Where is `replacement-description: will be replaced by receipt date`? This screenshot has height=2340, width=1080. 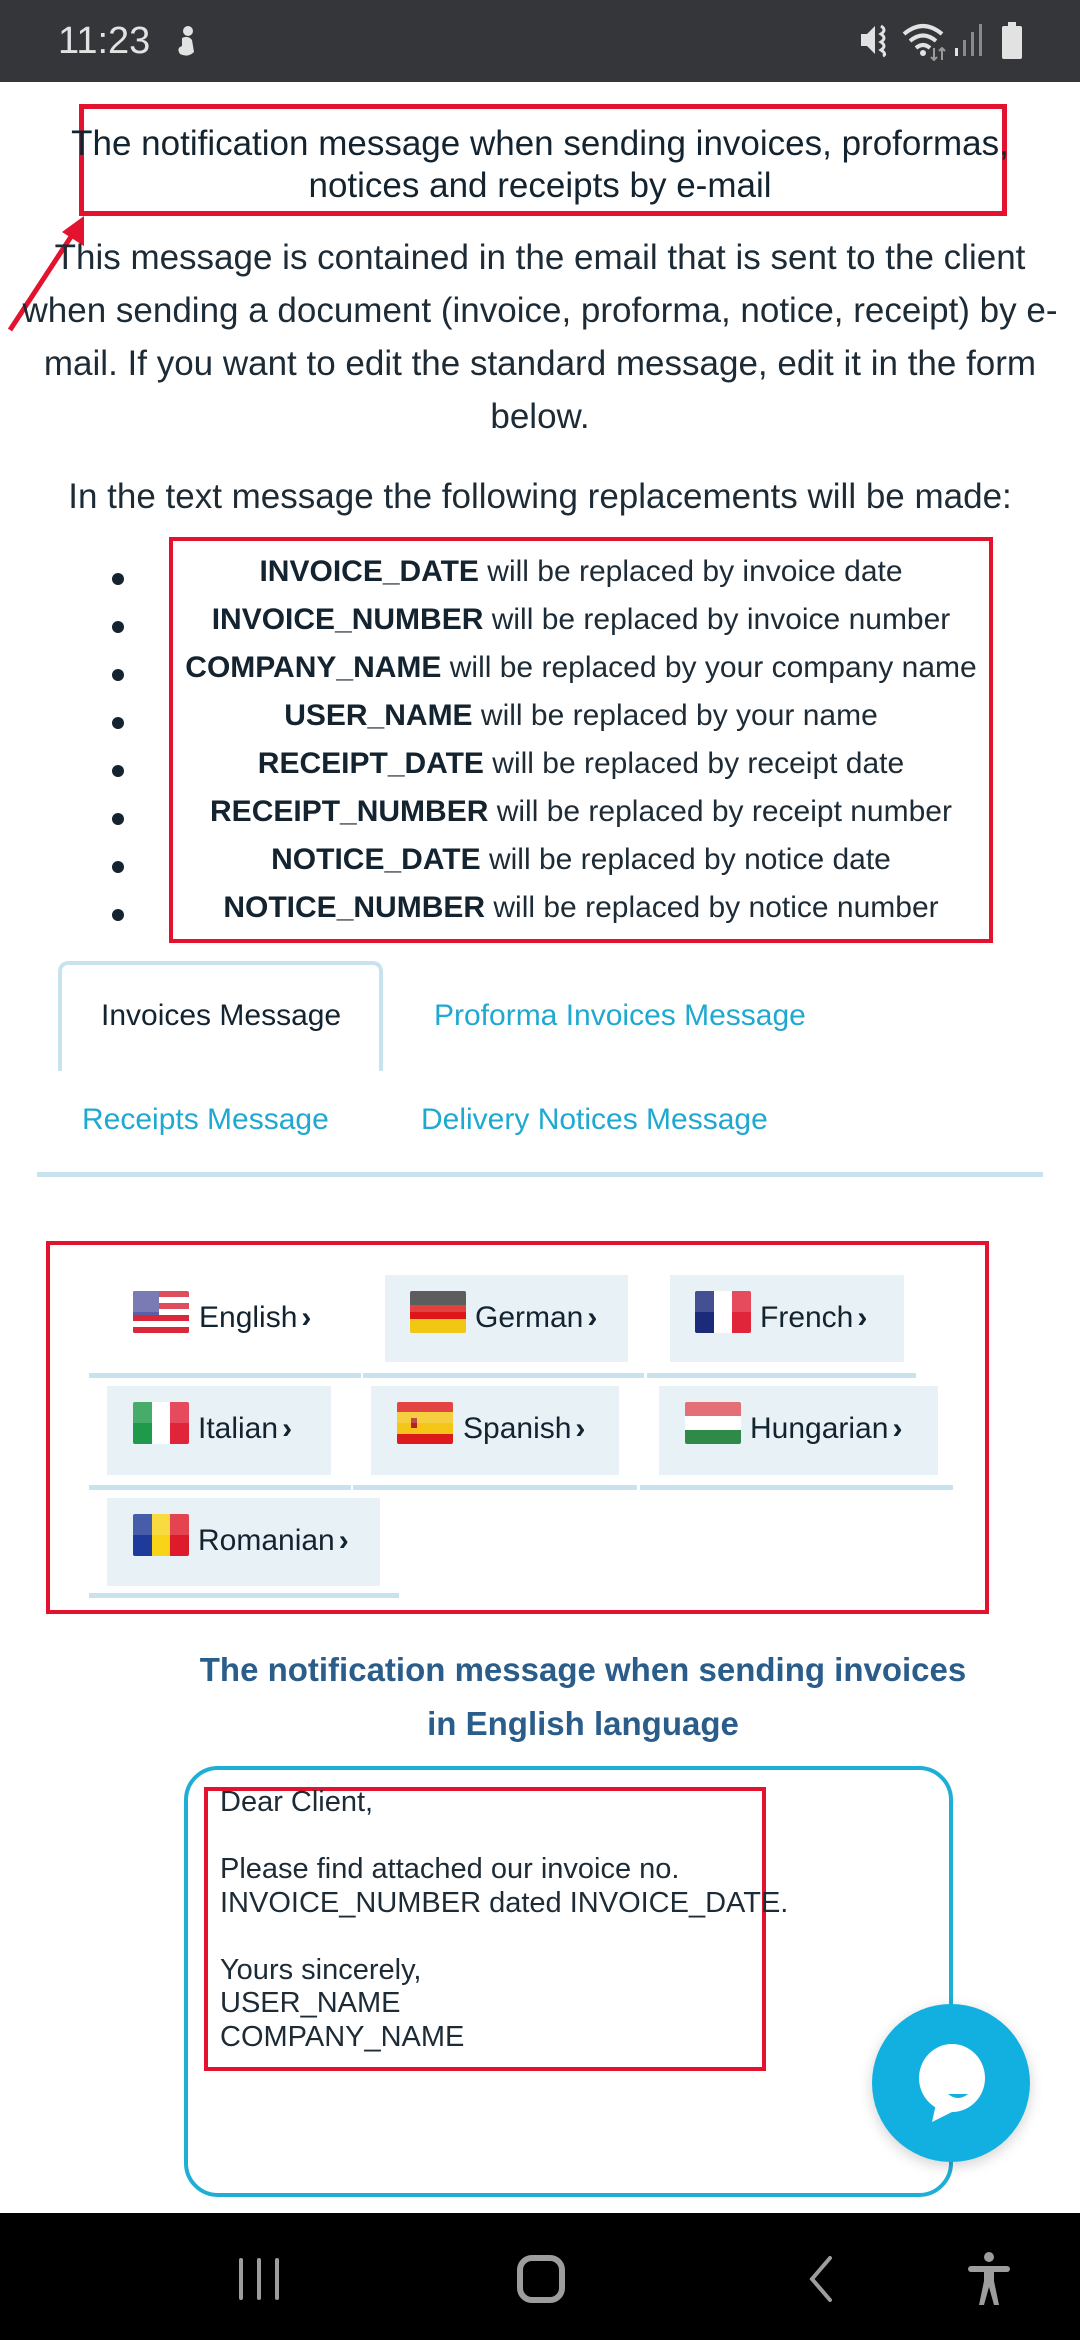
replacement-description: will be replaced by receipt date is located at coordinates (694, 763).